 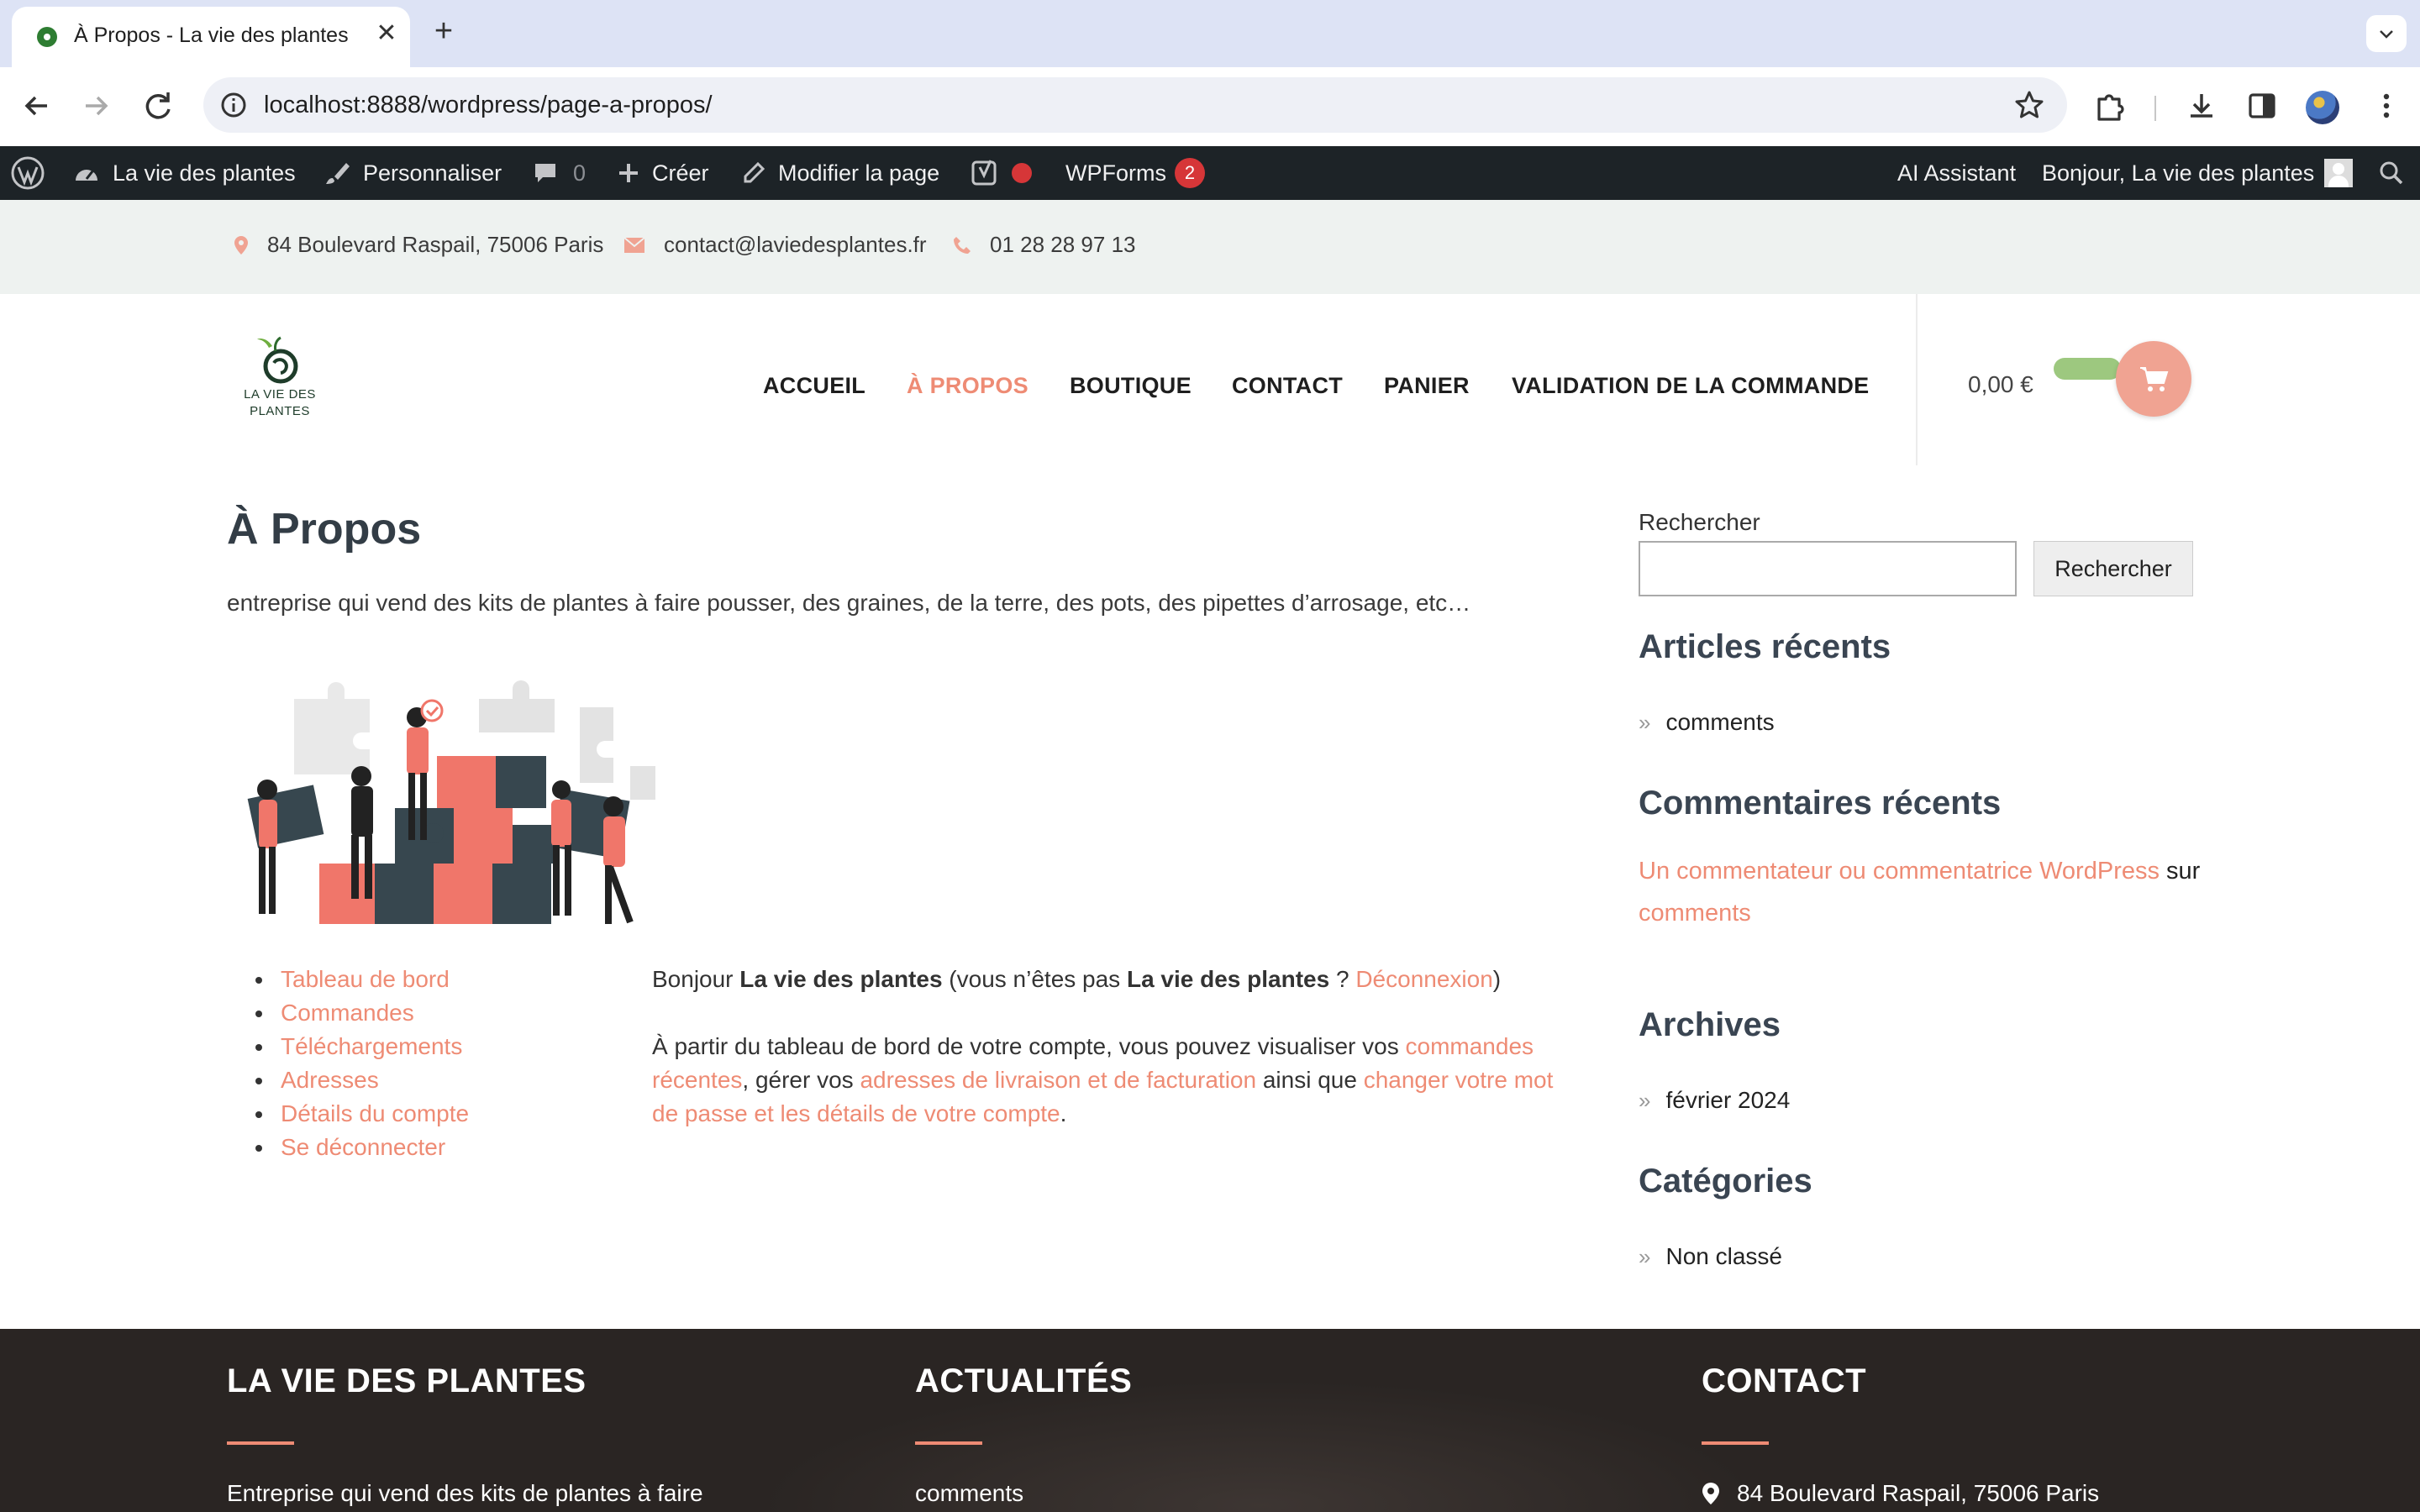 What do you see at coordinates (1024, 1380) in the screenshot?
I see `footer-news-title: ACTUALITÉS` at bounding box center [1024, 1380].